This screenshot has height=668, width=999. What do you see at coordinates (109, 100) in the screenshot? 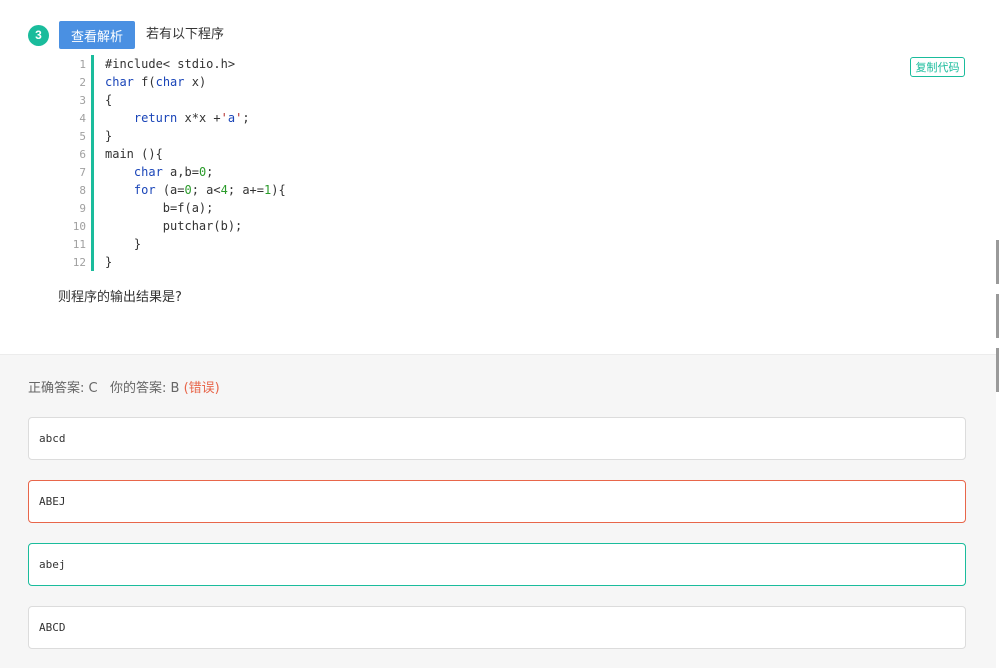
I see `code-text: {` at bounding box center [109, 100].